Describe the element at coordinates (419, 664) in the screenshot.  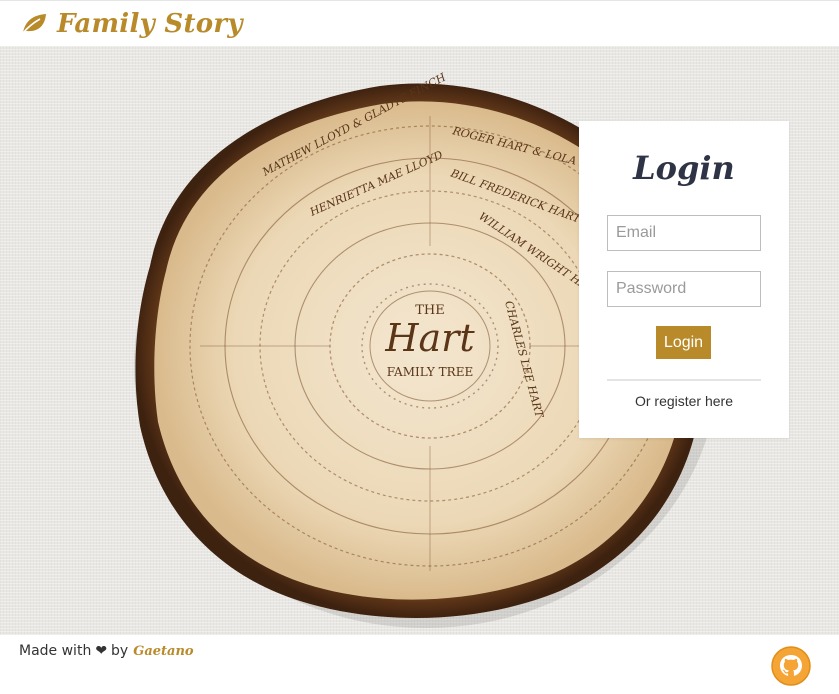
I see `footer: Made with ❤ by Gaetano` at that location.